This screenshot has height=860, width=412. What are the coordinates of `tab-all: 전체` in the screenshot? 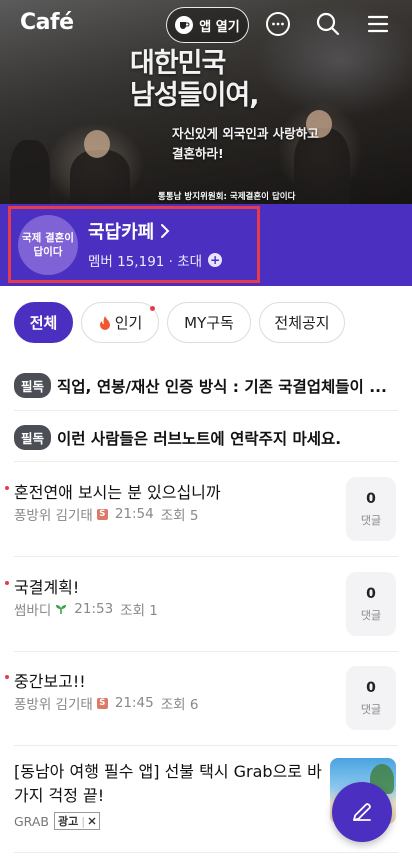 It's located at (43, 322).